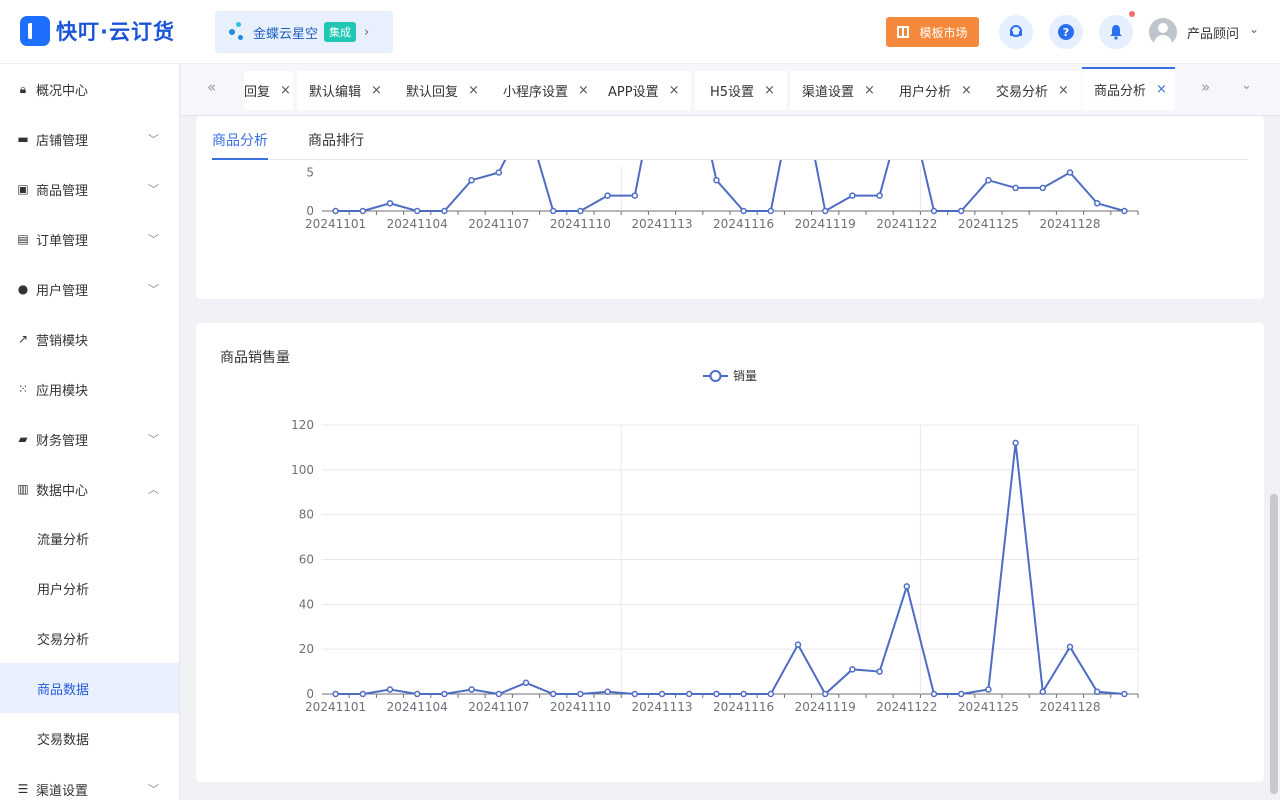 This screenshot has height=800, width=1280. Describe the element at coordinates (89, 289) in the screenshot. I see `sidebar-item-users: ● 用户管理 ﹀` at that location.